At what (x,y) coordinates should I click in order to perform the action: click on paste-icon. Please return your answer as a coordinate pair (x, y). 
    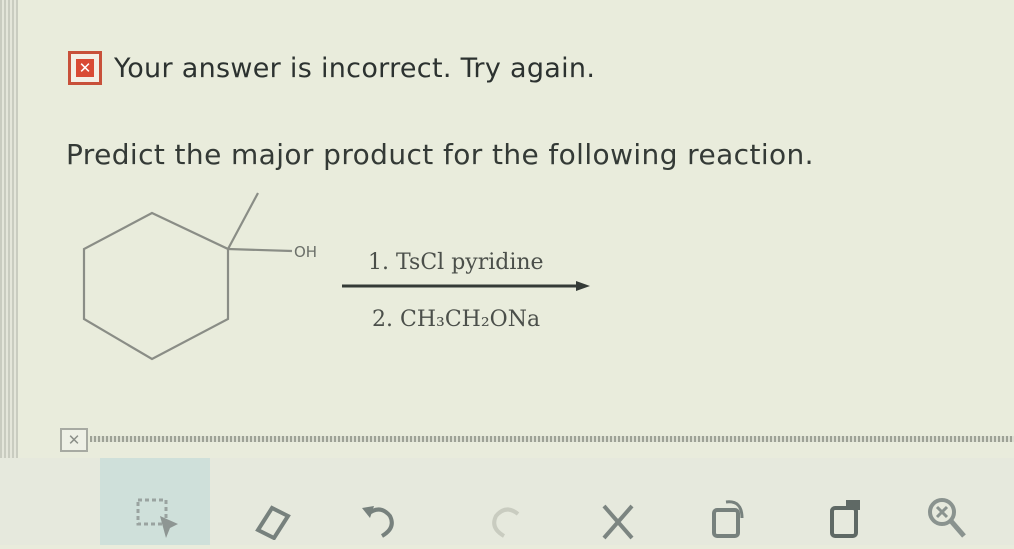
    Looking at the image, I should click on (845, 519).